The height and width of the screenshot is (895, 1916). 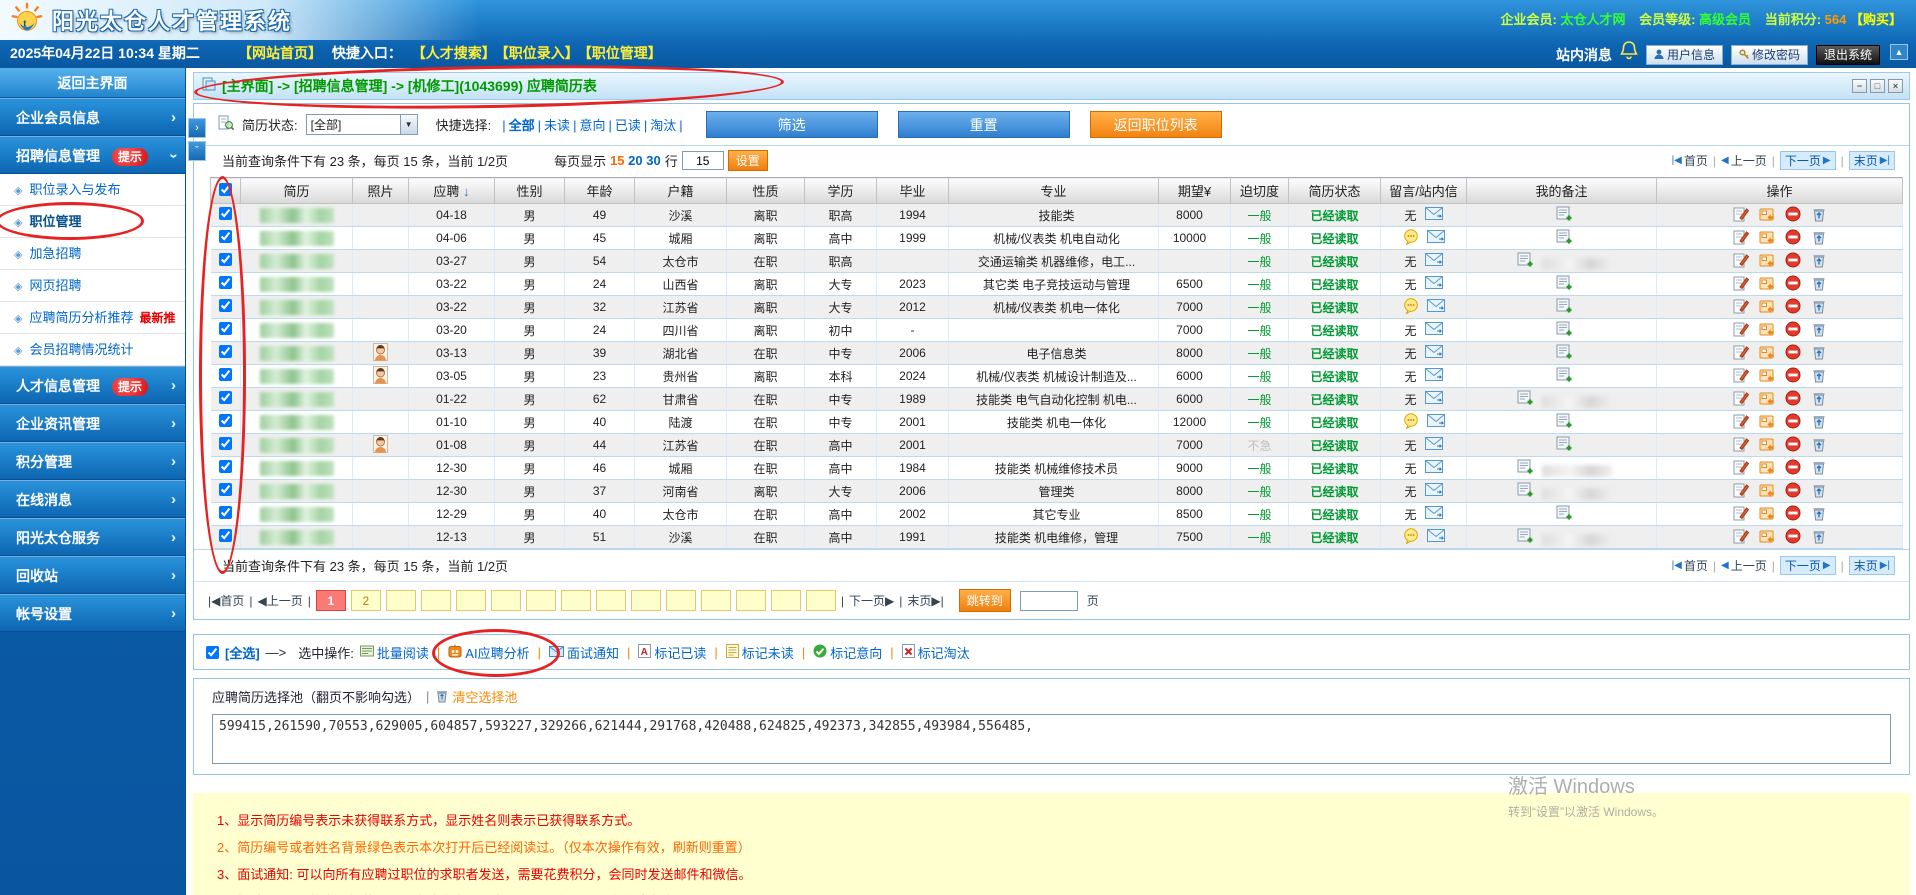 I want to click on back-to-jobs-button: 返回职位列表, so click(x=1155, y=124).